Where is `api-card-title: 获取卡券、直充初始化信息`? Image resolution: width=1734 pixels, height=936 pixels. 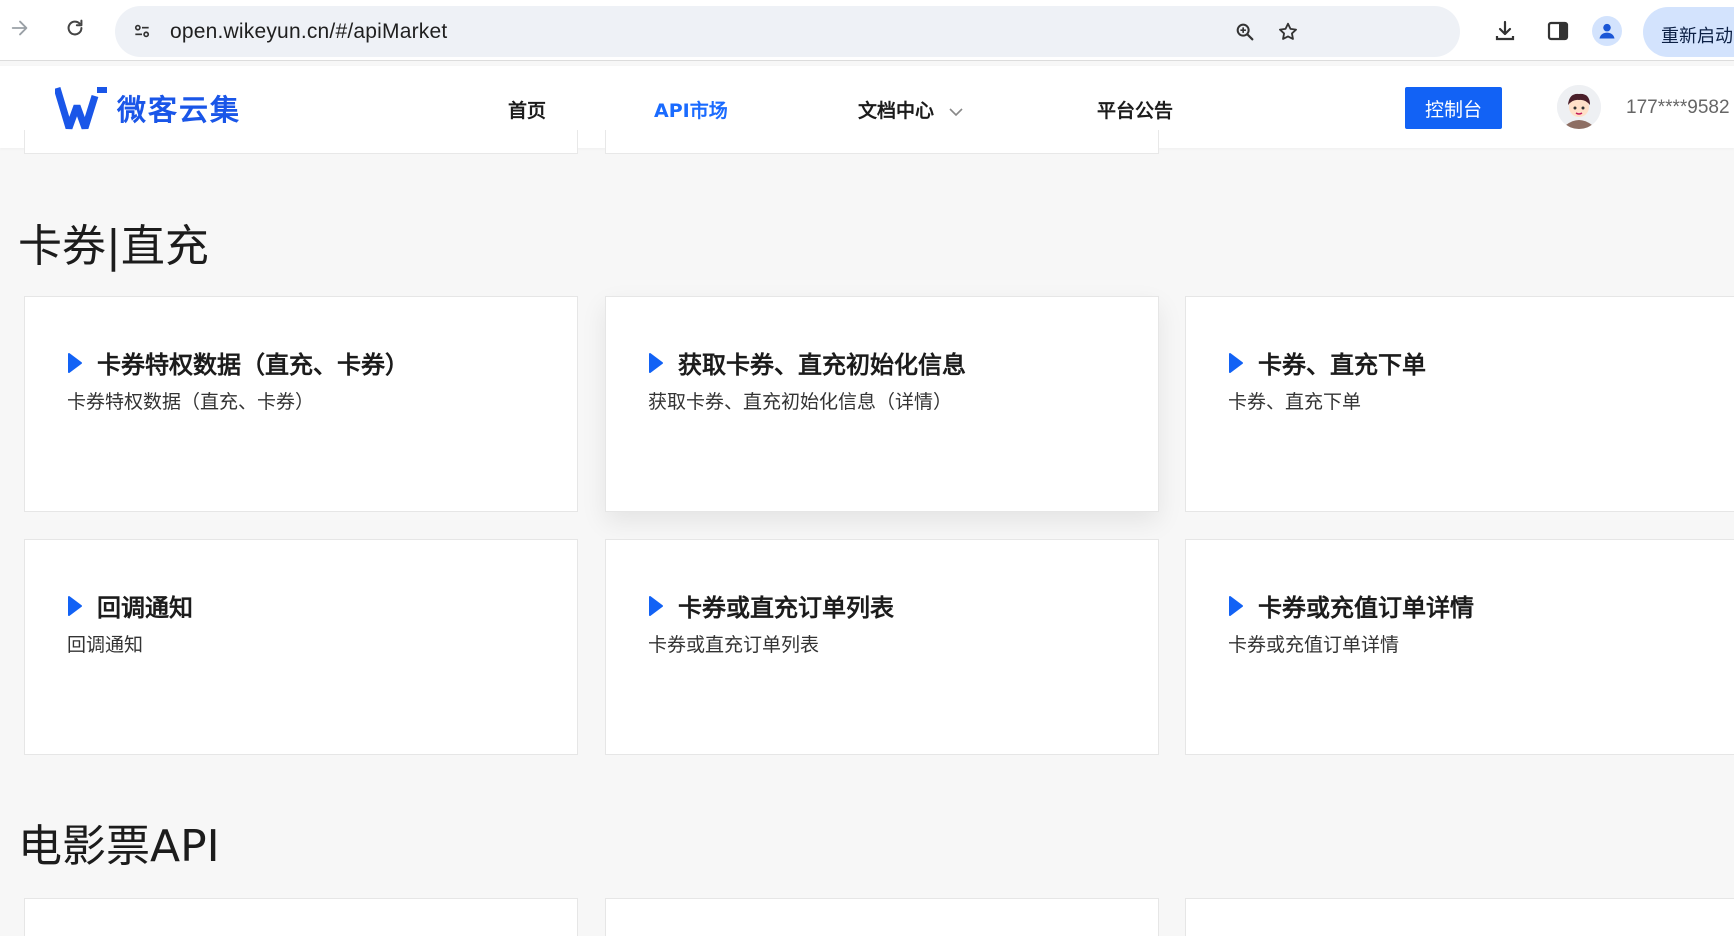 api-card-title: 获取卡券、直充初始化信息 is located at coordinates (807, 362).